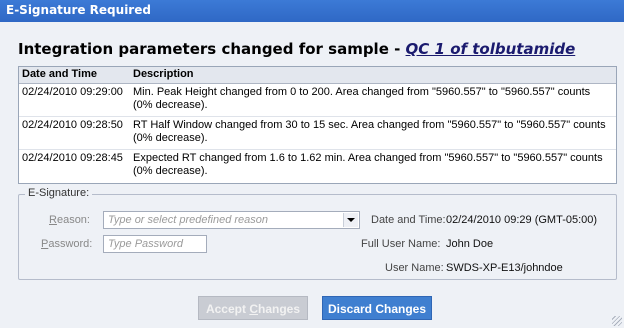 The image size is (624, 328). What do you see at coordinates (67, 244) in the screenshot?
I see `password-label: Password:` at bounding box center [67, 244].